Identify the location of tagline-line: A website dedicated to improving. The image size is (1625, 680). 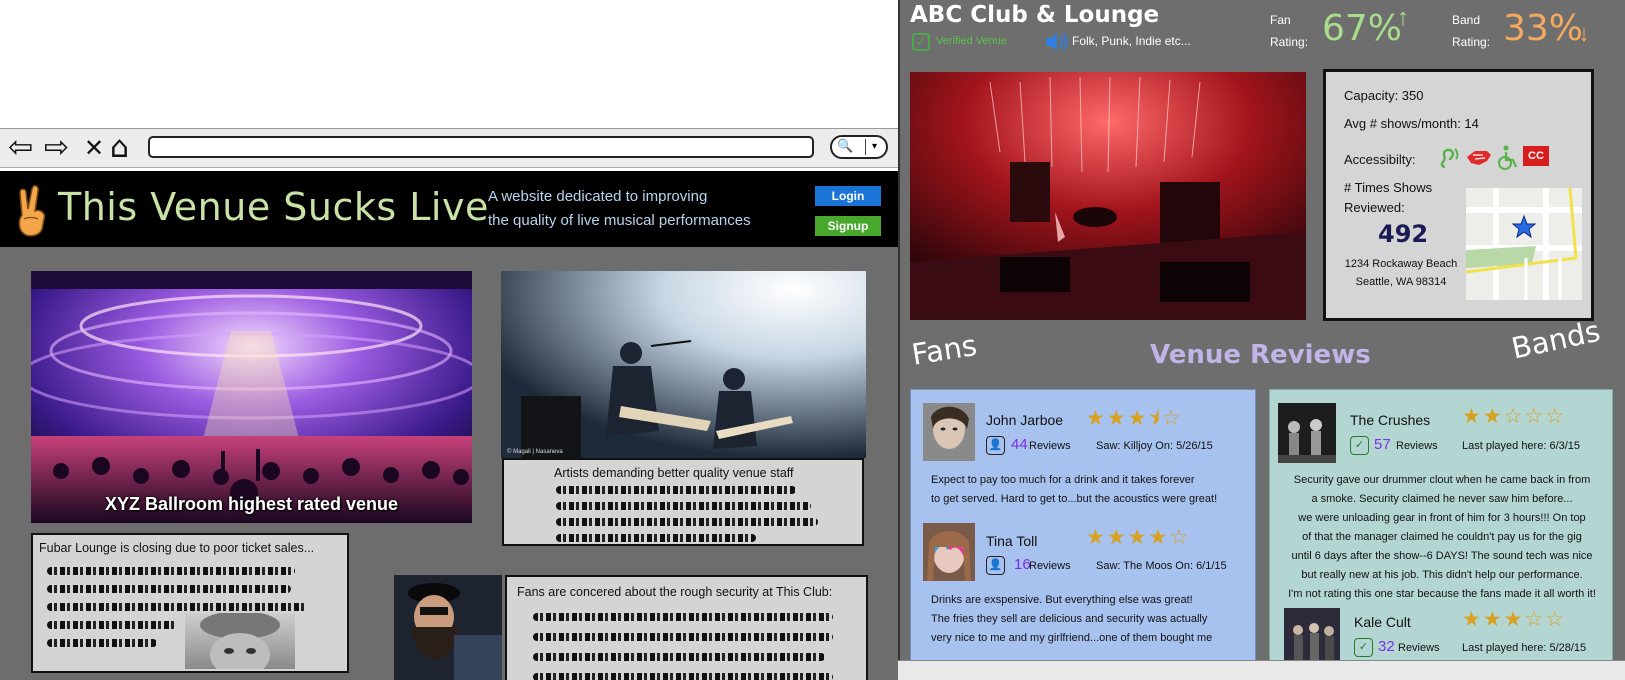
(598, 196).